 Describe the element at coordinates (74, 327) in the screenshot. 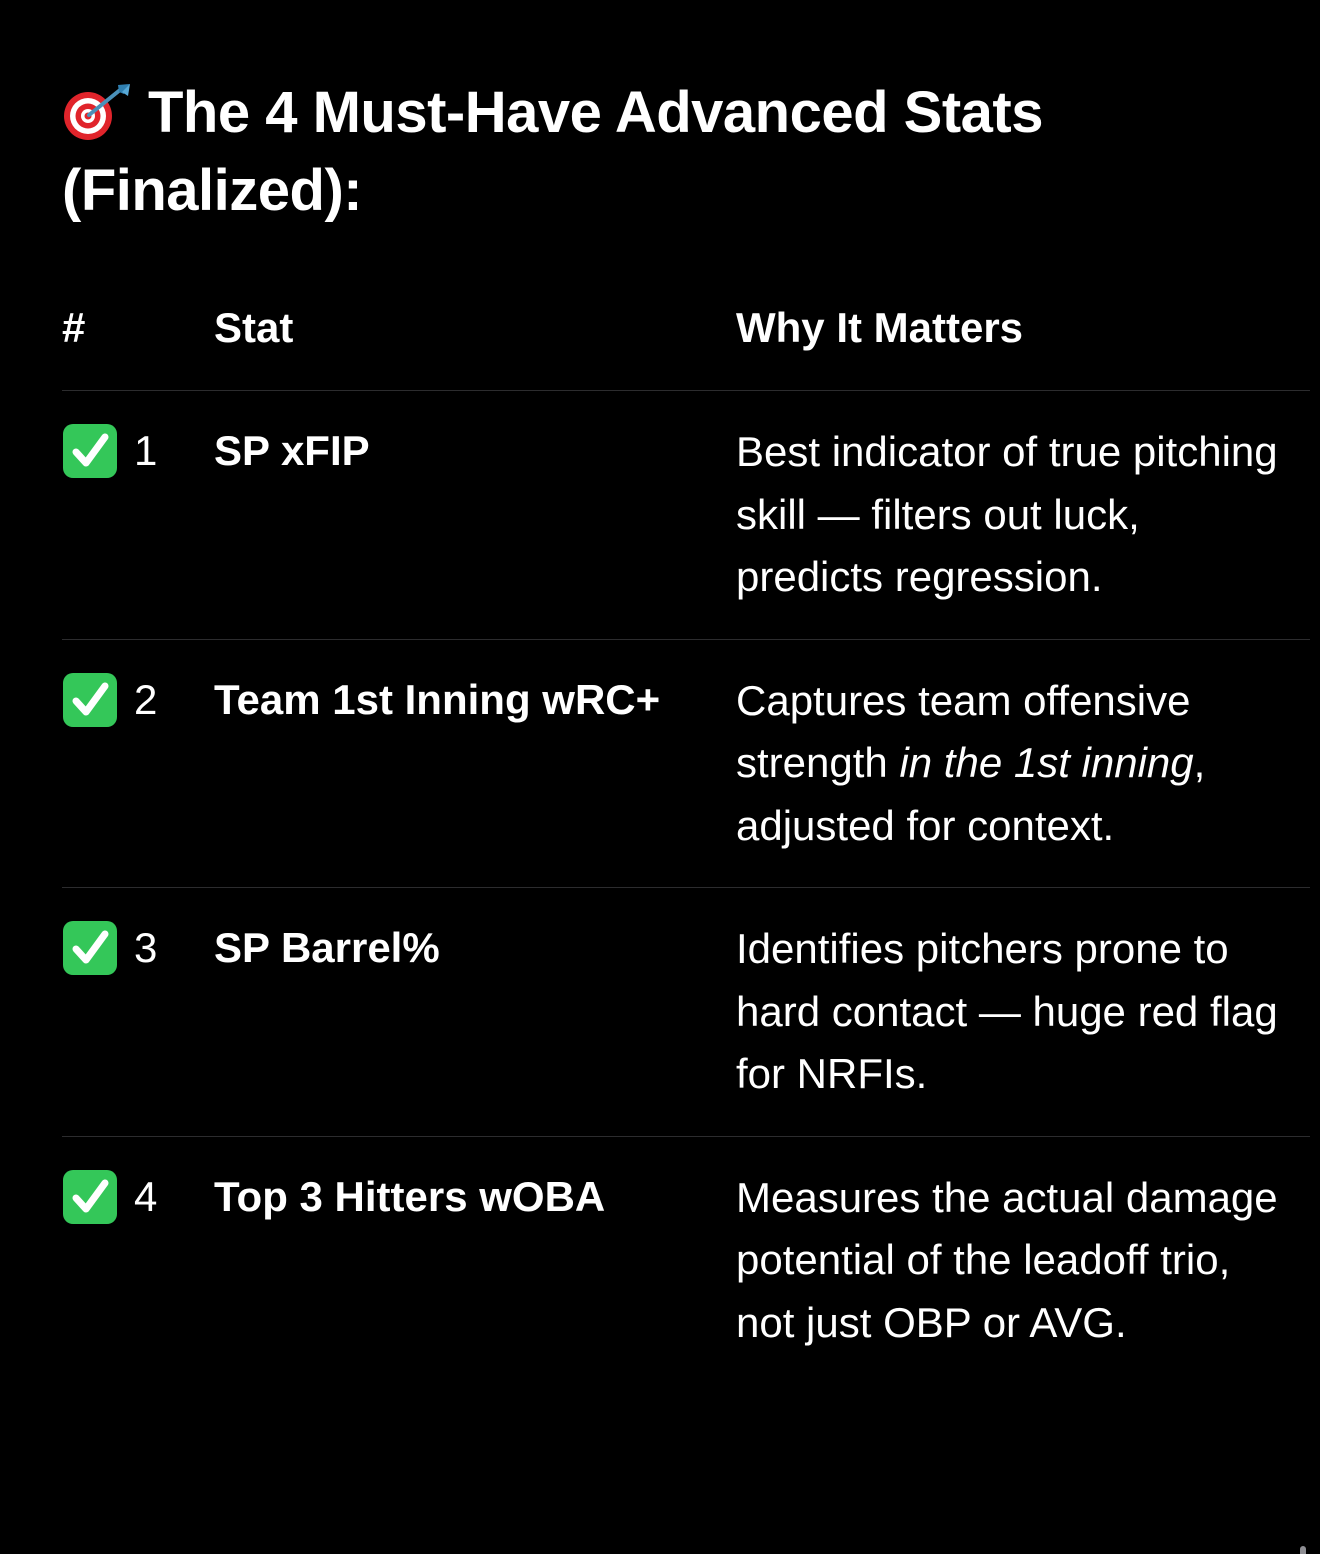

I see `header-number: #` at that location.